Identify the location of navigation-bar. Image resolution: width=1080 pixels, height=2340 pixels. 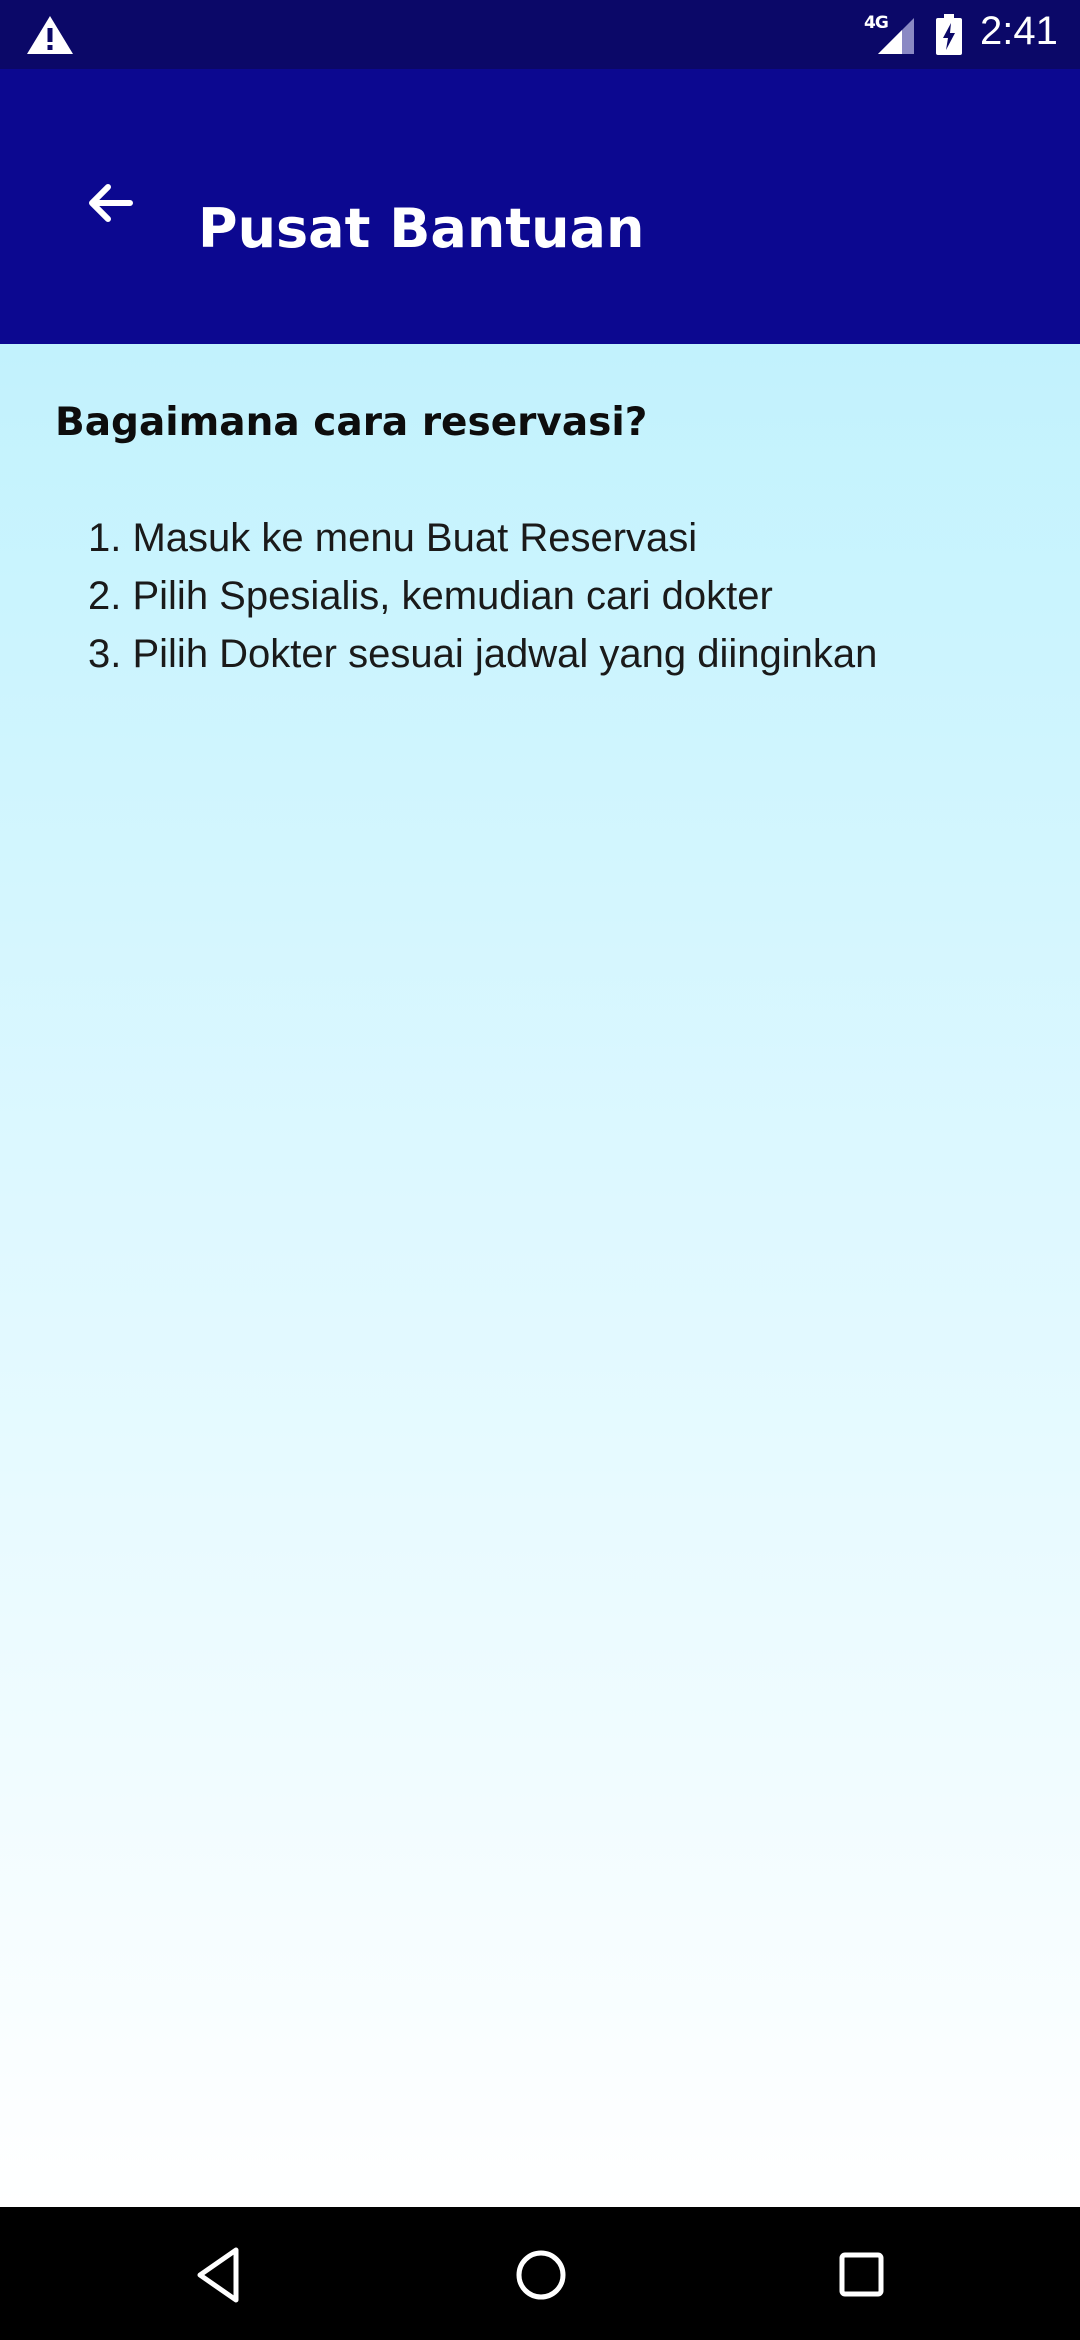
(540, 2273).